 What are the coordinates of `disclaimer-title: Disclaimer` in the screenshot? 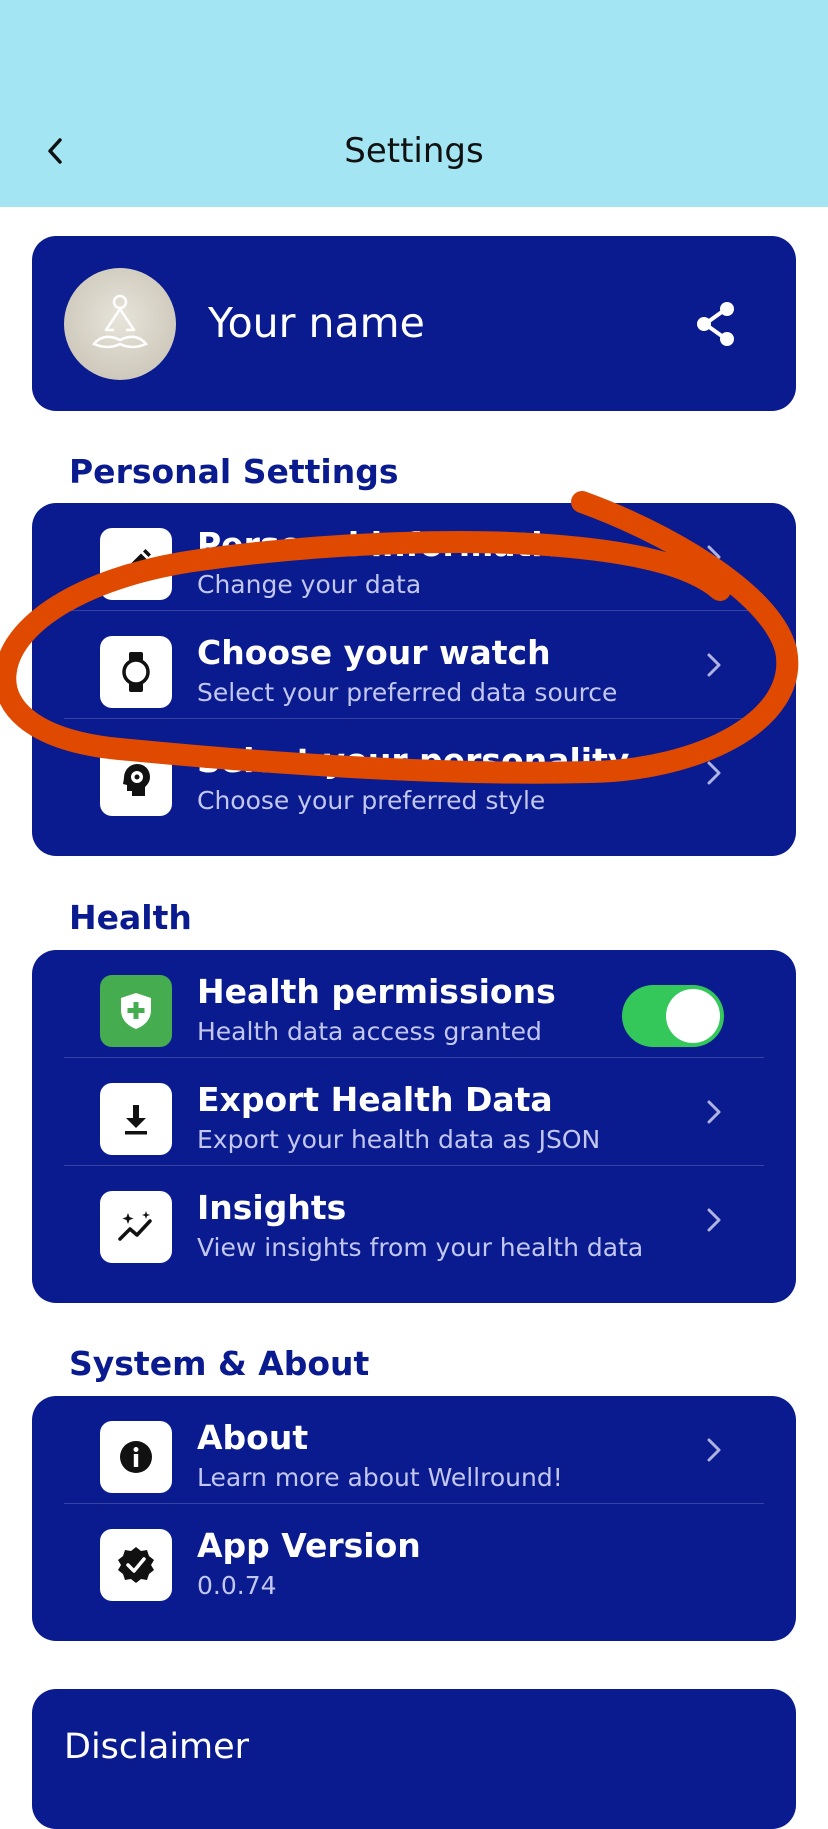 It's located at (157, 1747).